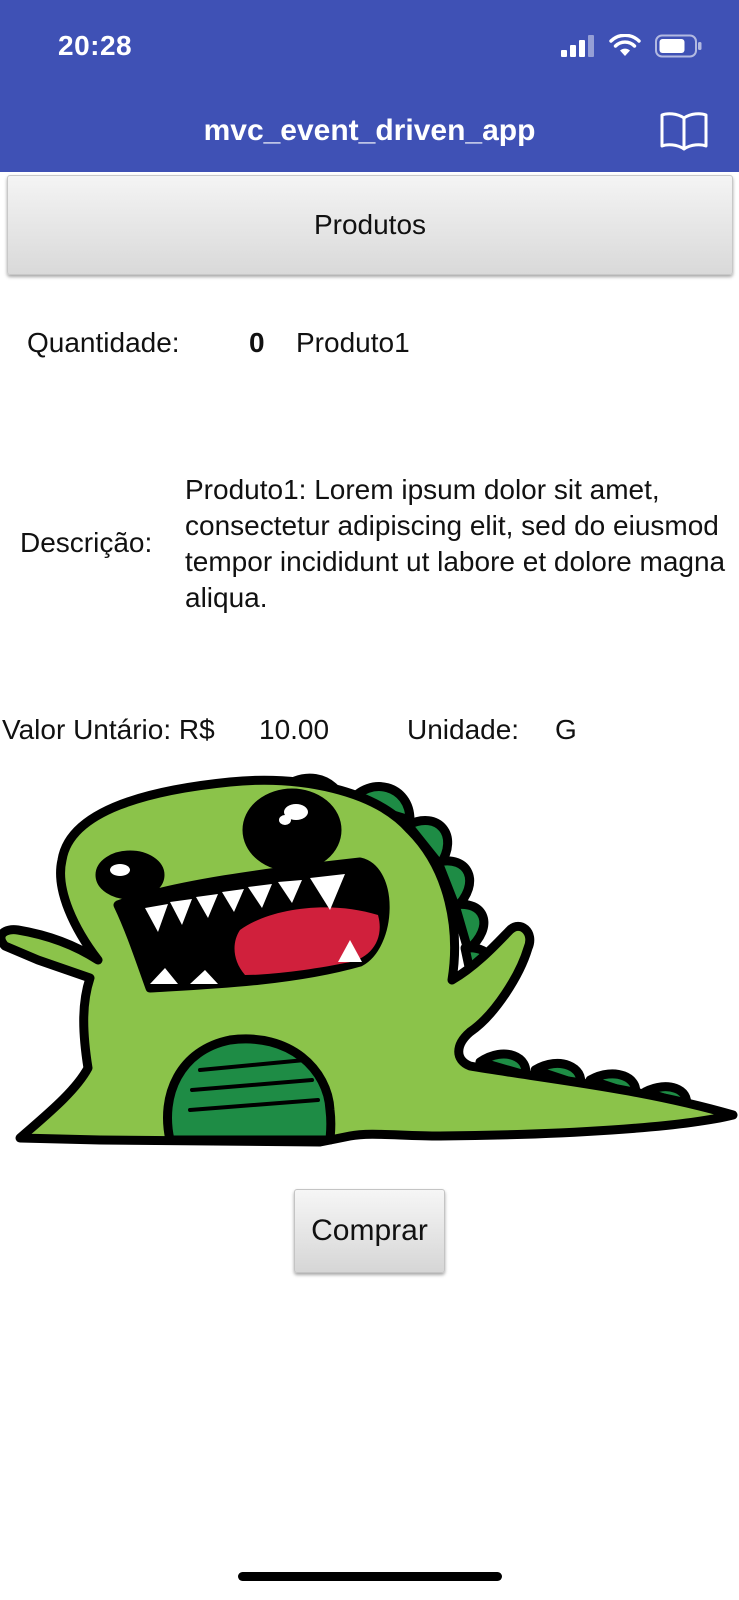 This screenshot has width=739, height=1600. I want to click on wifi-icon, so click(625, 45).